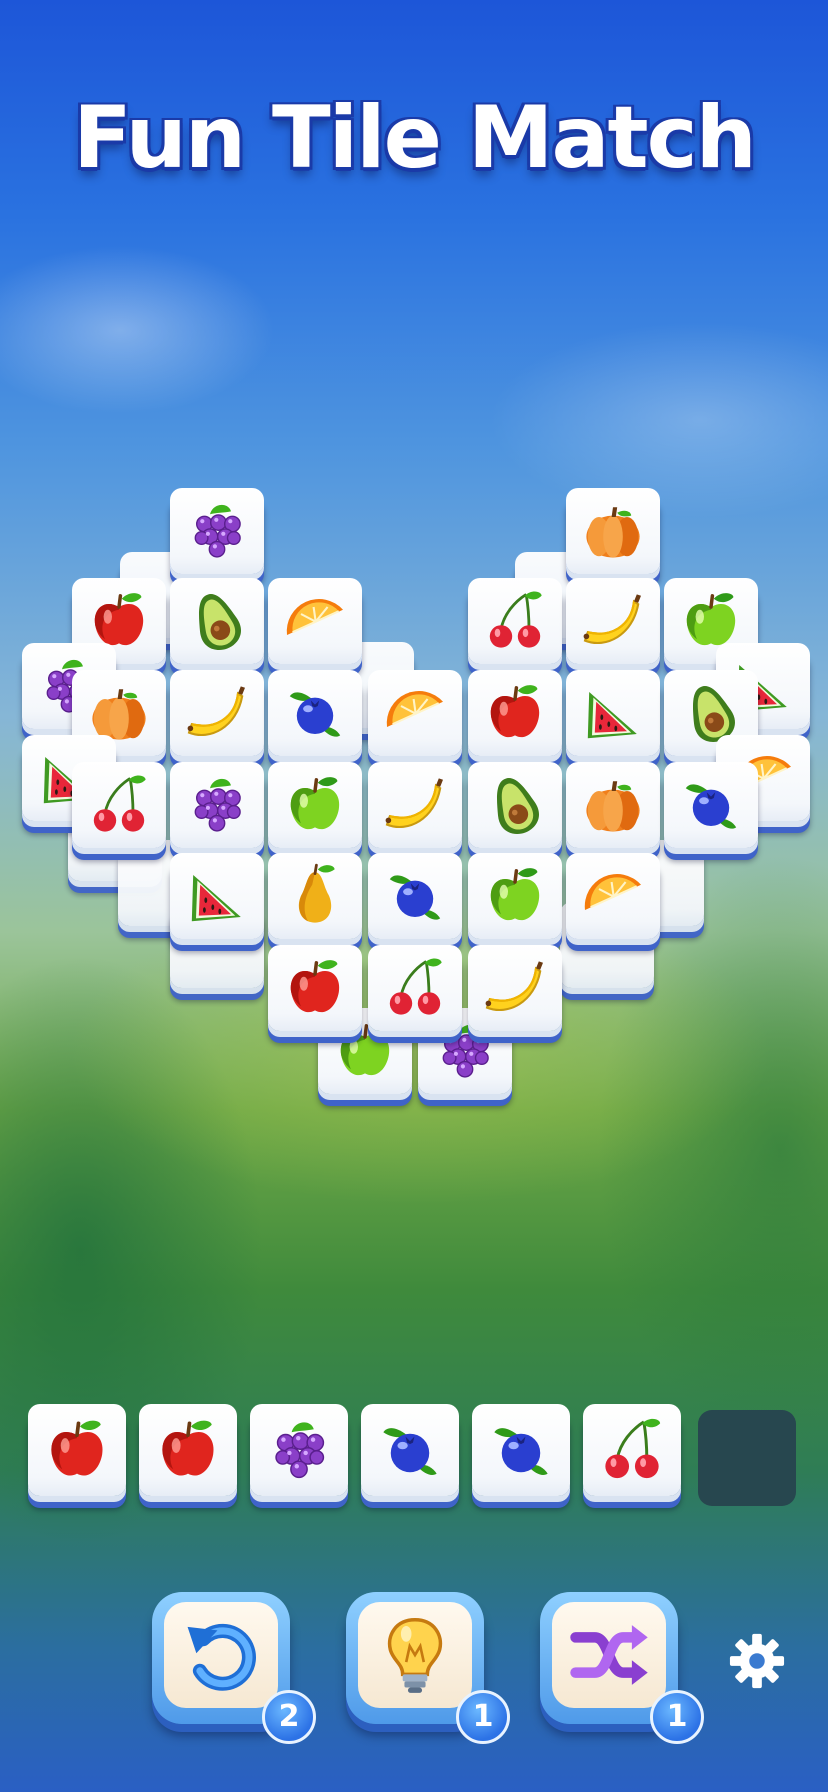 The height and width of the screenshot is (1792, 828). I want to click on pear-icon, so click(316, 893).